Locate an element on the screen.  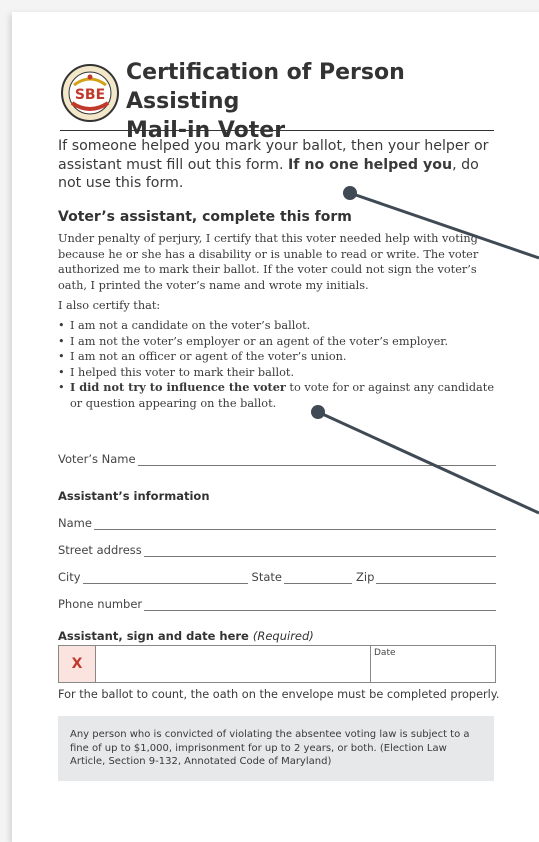
assistant-name-field: Name is located at coordinates (277, 522).